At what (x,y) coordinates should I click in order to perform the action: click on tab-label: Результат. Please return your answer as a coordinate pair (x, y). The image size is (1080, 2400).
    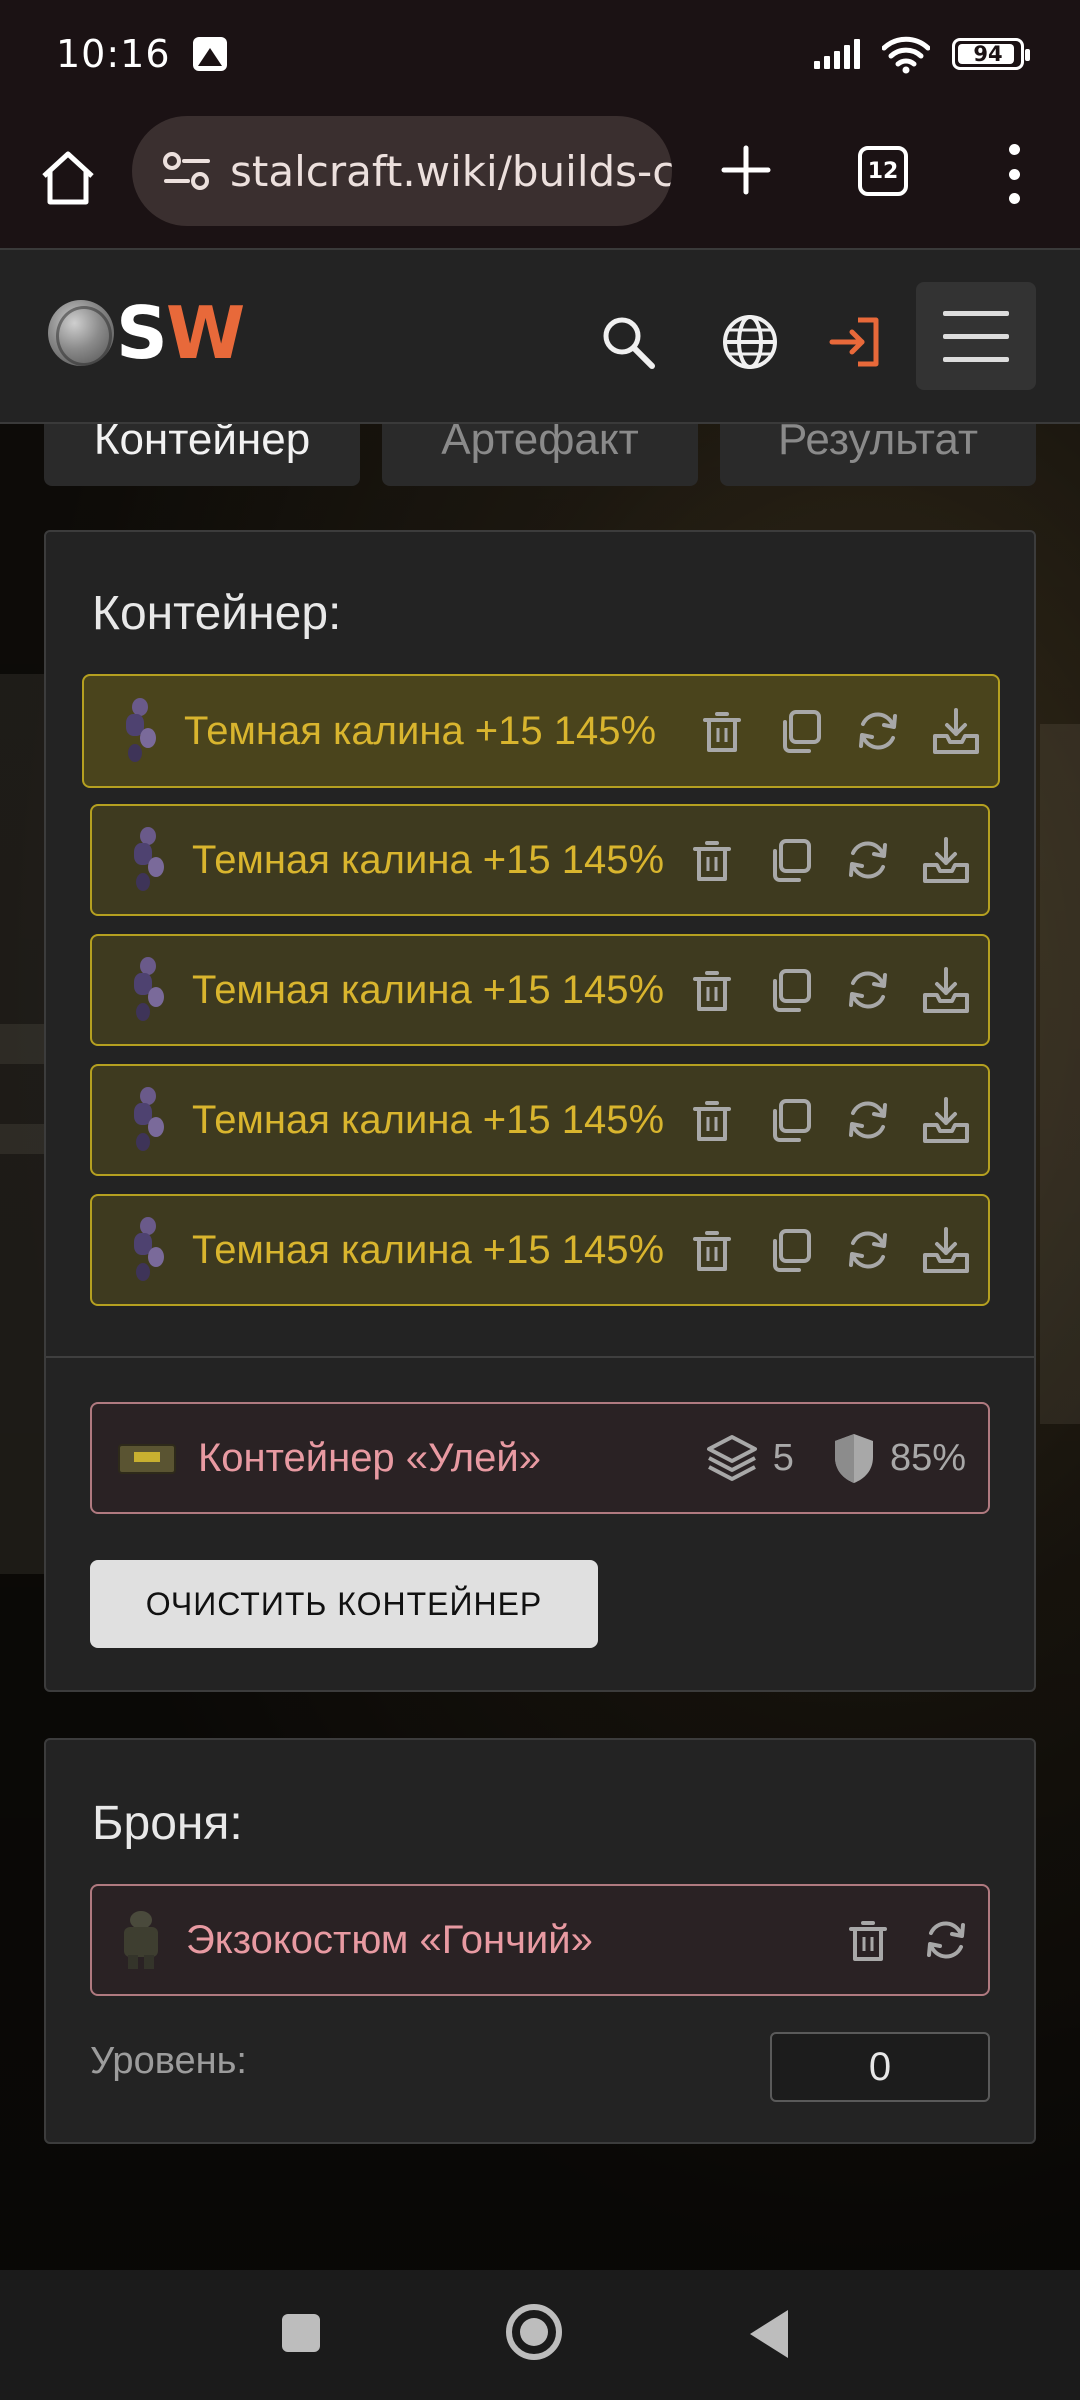
    Looking at the image, I should click on (878, 444).